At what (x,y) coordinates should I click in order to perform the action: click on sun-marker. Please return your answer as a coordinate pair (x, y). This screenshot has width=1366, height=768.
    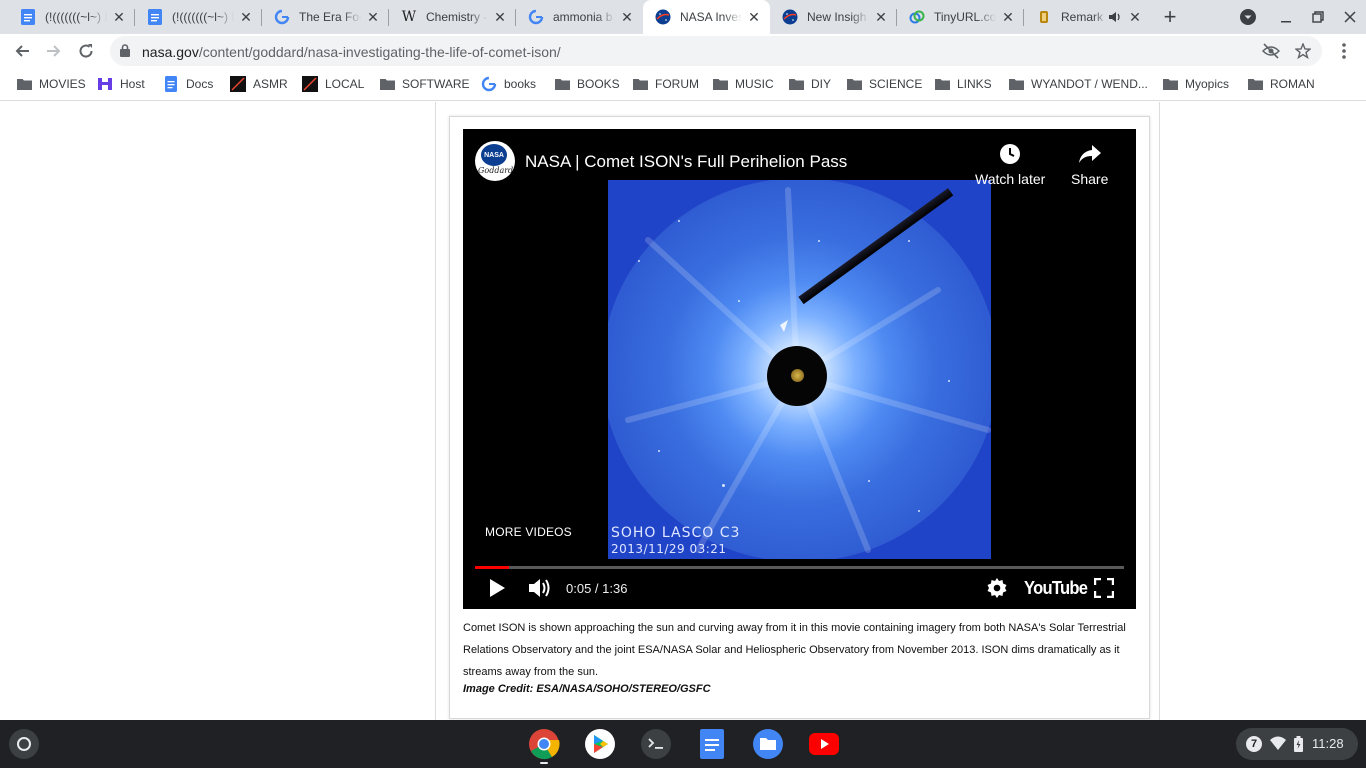
    Looking at the image, I should click on (797, 375).